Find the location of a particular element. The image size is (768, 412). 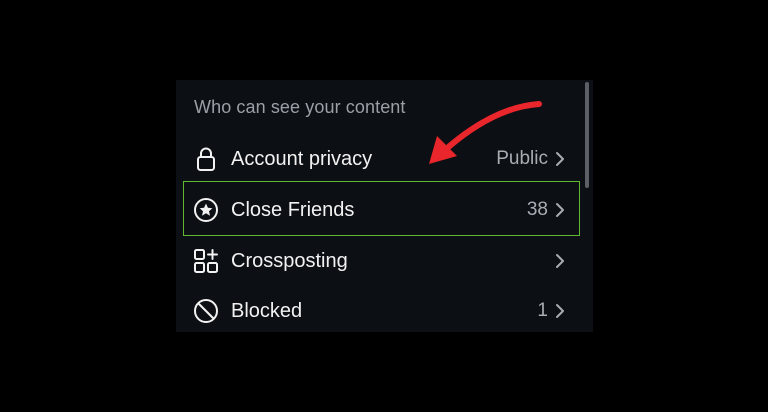

grid-add-icon is located at coordinates (206, 261).